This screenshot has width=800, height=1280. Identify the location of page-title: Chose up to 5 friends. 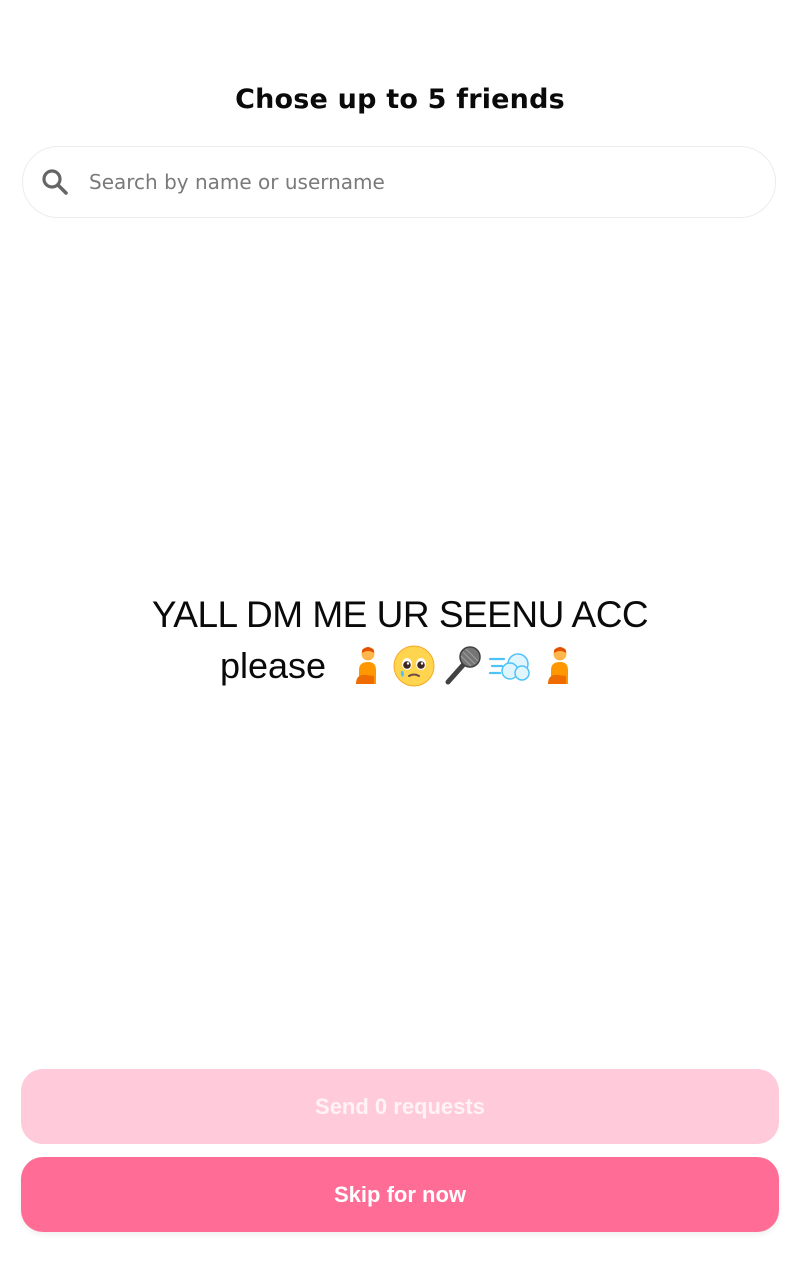
(400, 99).